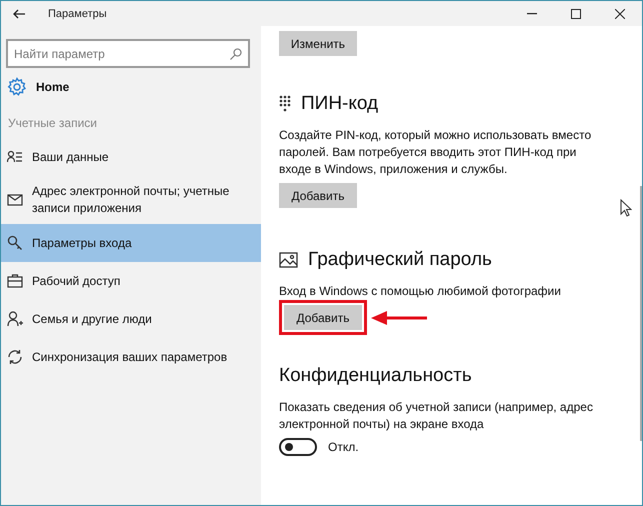 The width and height of the screenshot is (643, 506). I want to click on contact-list-icon, so click(15, 157).